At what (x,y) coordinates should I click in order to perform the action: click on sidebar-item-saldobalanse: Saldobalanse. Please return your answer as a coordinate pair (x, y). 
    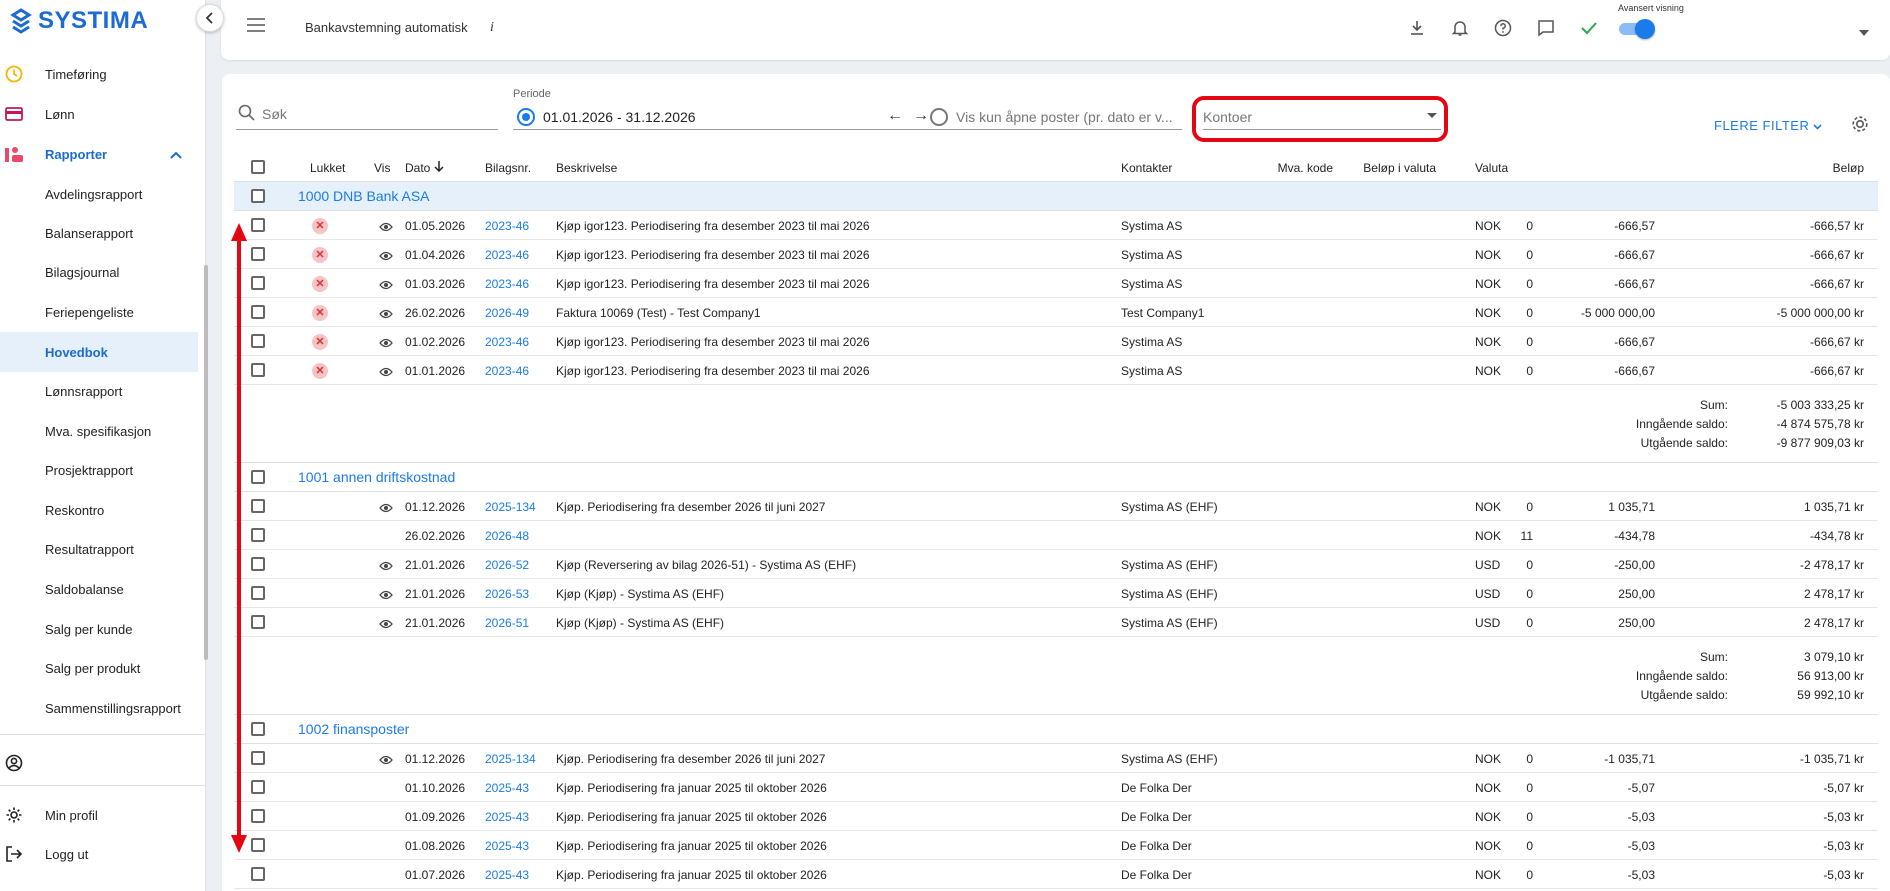
    Looking at the image, I should click on (99, 589).